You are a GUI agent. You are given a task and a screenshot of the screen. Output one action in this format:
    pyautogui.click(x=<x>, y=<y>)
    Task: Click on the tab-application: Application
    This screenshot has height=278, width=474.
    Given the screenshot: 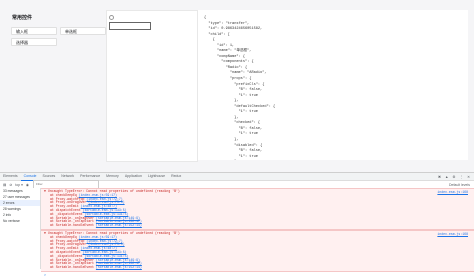 What is the action you would take?
    pyautogui.click(x=133, y=176)
    